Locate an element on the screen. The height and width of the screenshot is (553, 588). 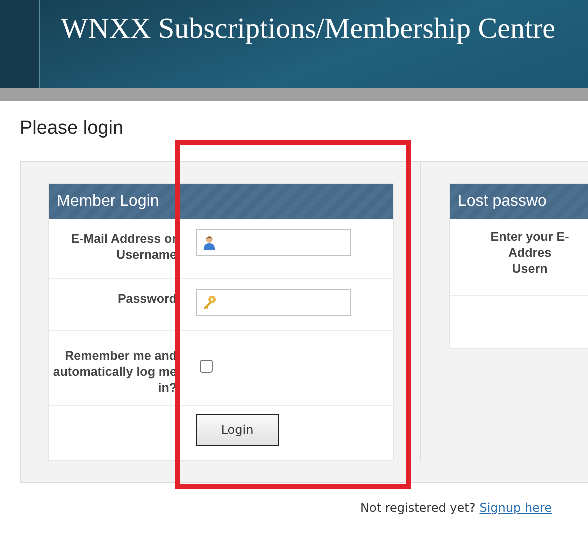
field-label: Password is located at coordinates (146, 299).